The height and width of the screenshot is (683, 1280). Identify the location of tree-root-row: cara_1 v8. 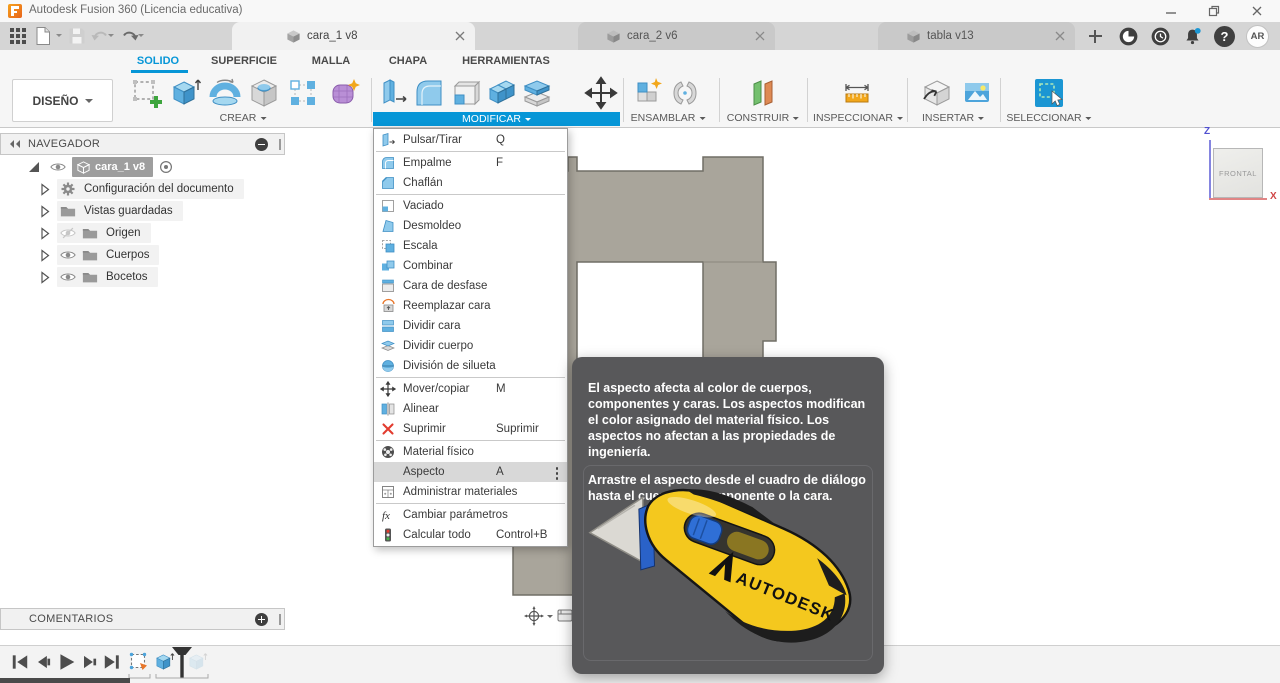
(142, 167).